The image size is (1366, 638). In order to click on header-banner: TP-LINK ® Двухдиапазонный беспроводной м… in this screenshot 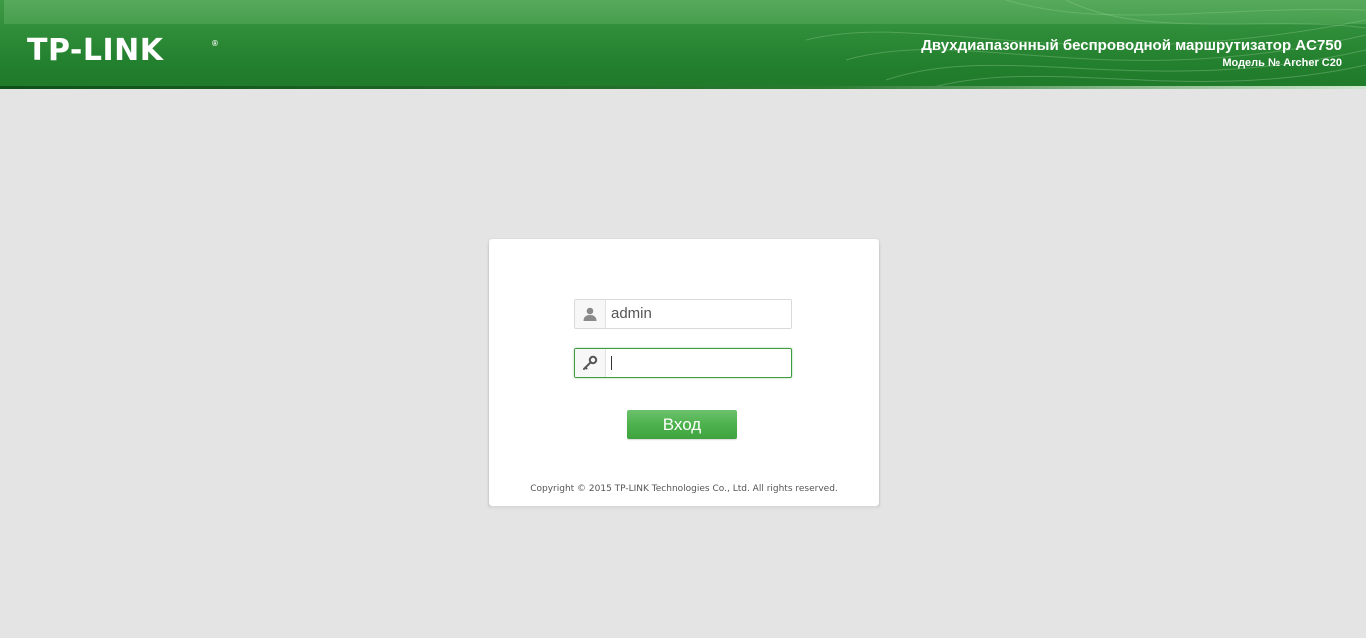, I will do `click(683, 44)`.